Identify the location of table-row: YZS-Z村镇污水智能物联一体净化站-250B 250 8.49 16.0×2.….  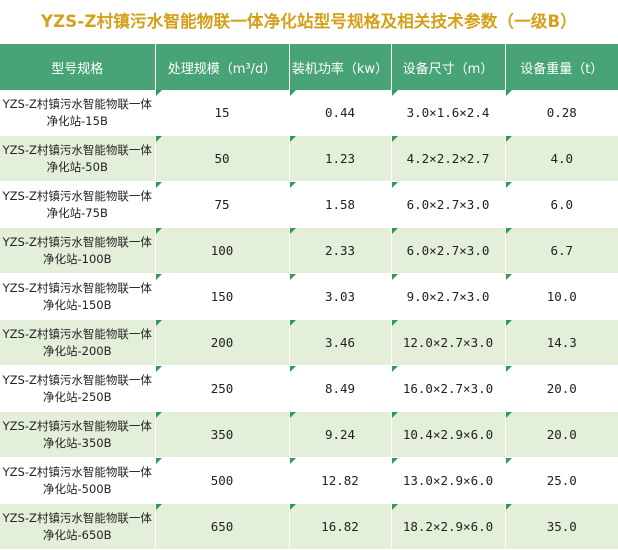
(309, 388).